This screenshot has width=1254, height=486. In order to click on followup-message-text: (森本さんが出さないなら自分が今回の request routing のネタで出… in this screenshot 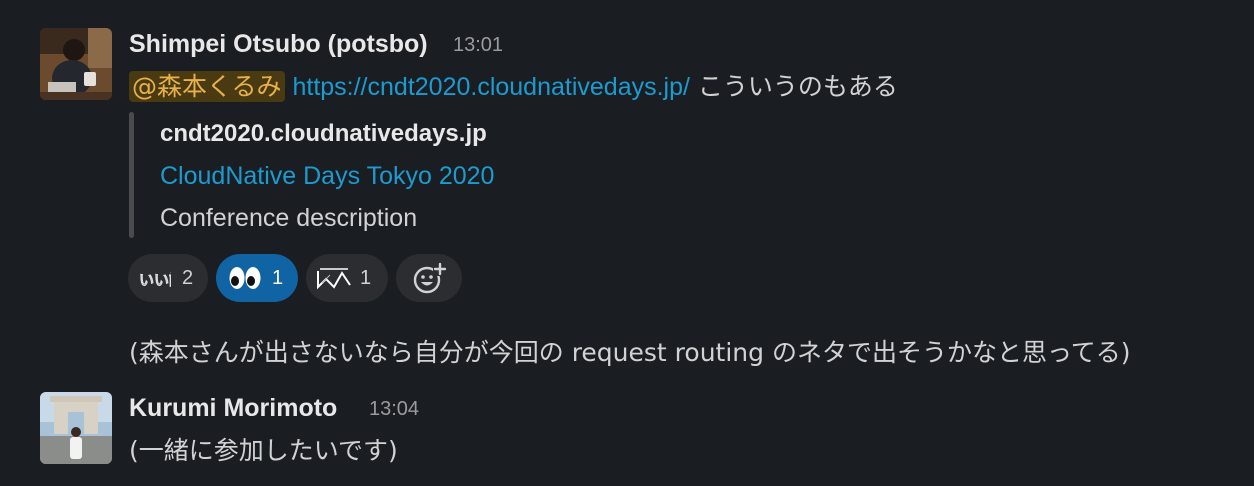, I will do `click(630, 352)`.